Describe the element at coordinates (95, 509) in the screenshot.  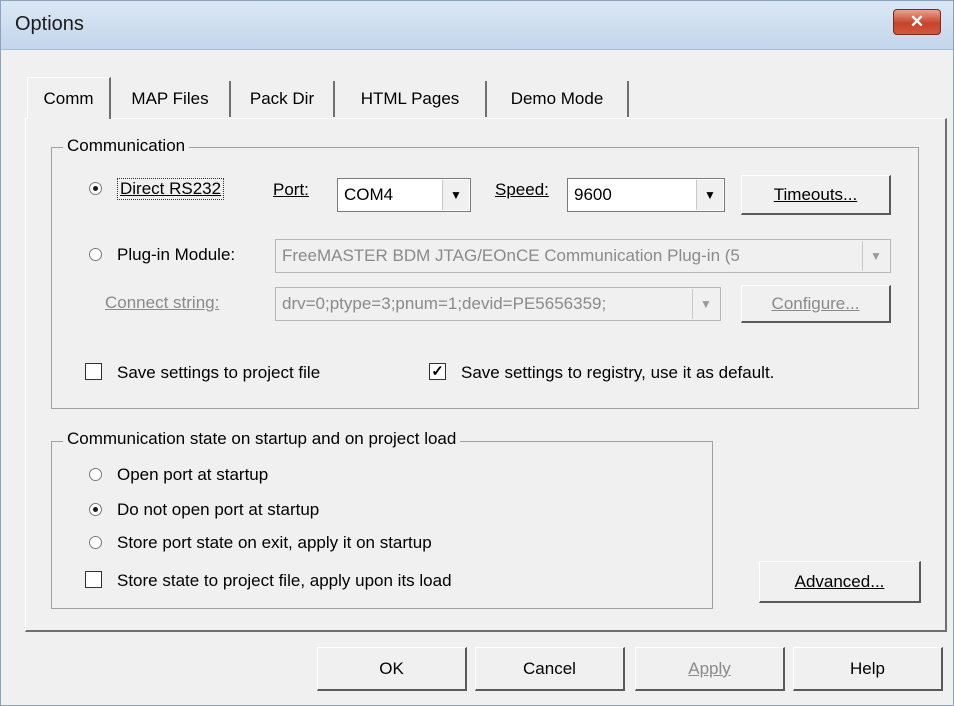
I see `do-not-open-port-radio` at that location.